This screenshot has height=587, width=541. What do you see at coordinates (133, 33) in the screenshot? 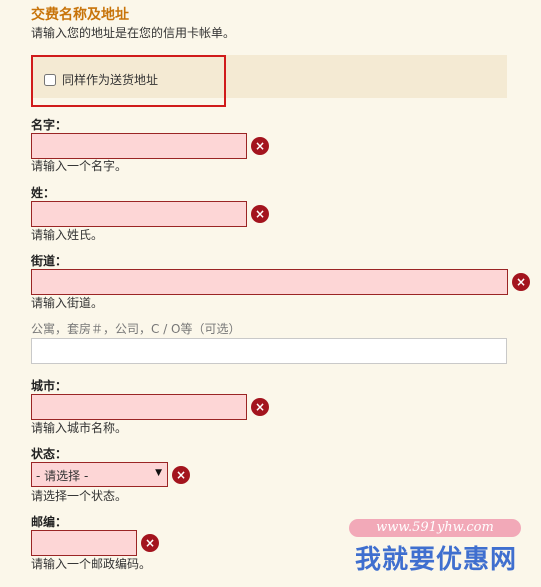
I see `section-subtitle: 请输入您的地址是在您的信用卡帐单。` at bounding box center [133, 33].